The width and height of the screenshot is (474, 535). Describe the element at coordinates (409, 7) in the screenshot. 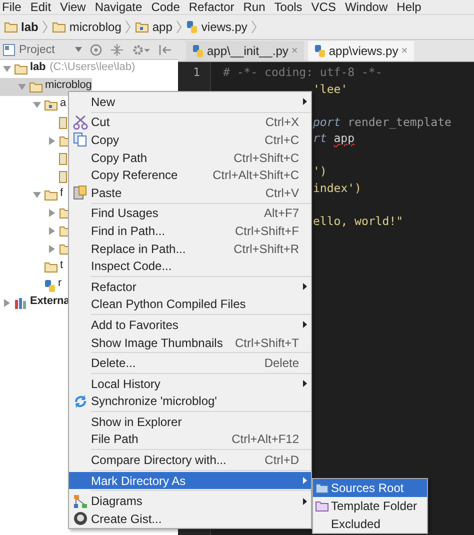

I see `menu-item: Help` at that location.